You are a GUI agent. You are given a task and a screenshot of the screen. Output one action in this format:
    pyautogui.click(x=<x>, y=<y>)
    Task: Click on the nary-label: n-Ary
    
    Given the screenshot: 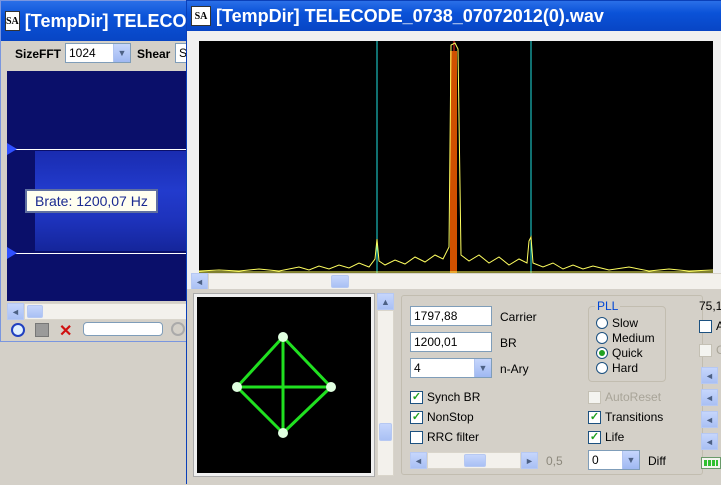 What is the action you would take?
    pyautogui.click(x=514, y=369)
    